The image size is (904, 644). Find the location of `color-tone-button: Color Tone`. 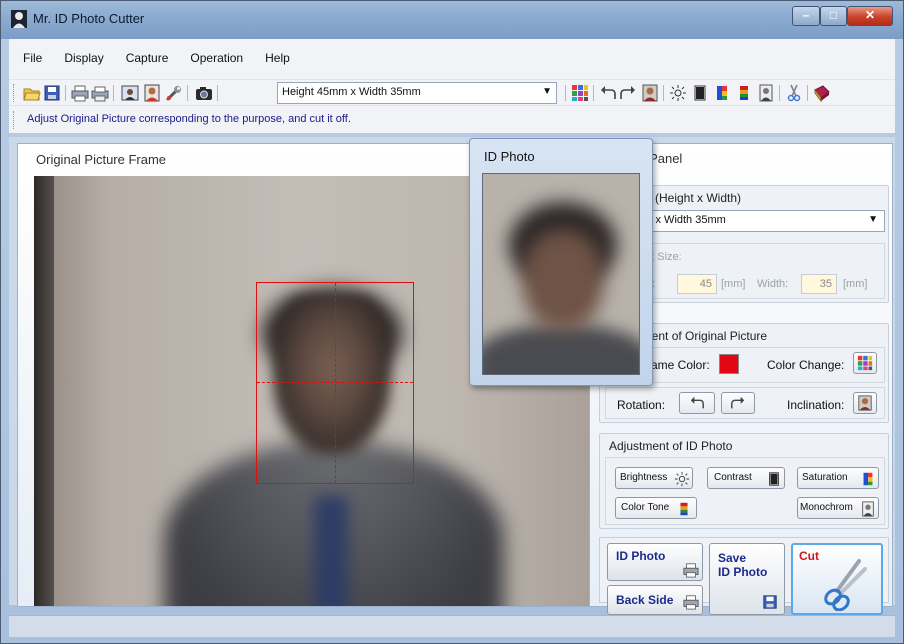

color-tone-button: Color Tone is located at coordinates (656, 508).